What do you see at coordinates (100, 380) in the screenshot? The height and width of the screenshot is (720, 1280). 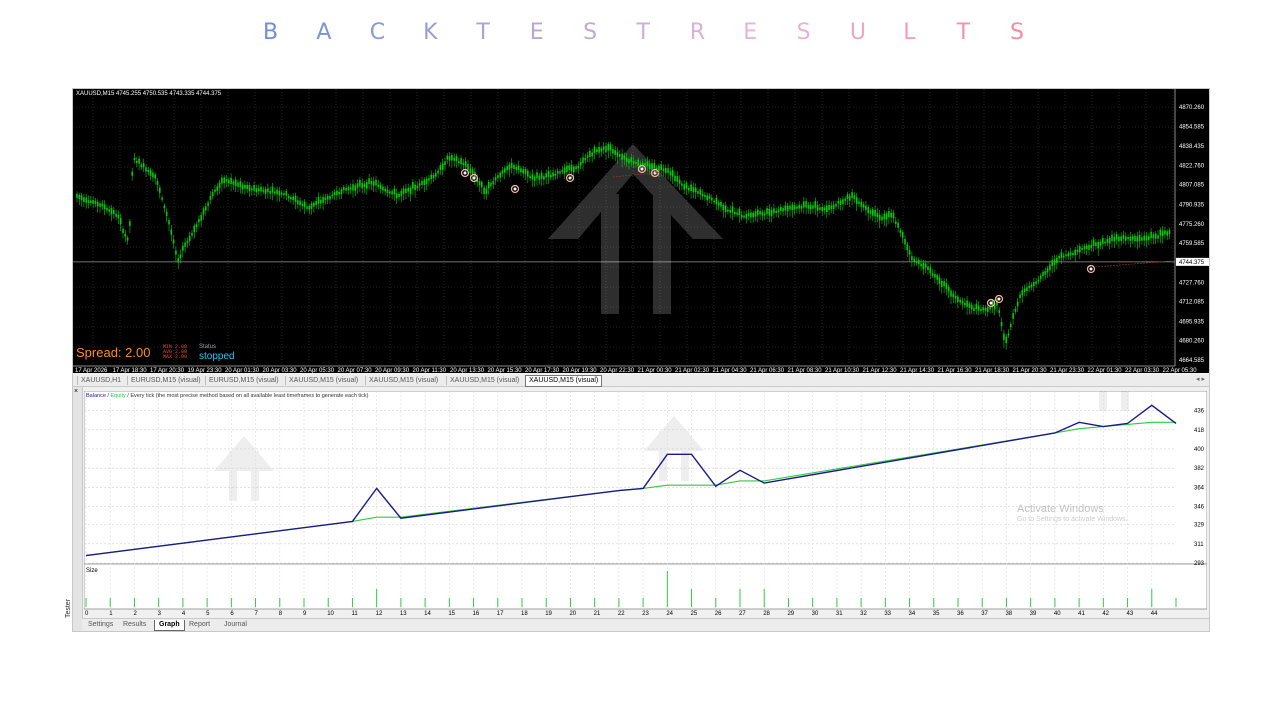 I see `symbol-tab: XAUUSD,H1` at bounding box center [100, 380].